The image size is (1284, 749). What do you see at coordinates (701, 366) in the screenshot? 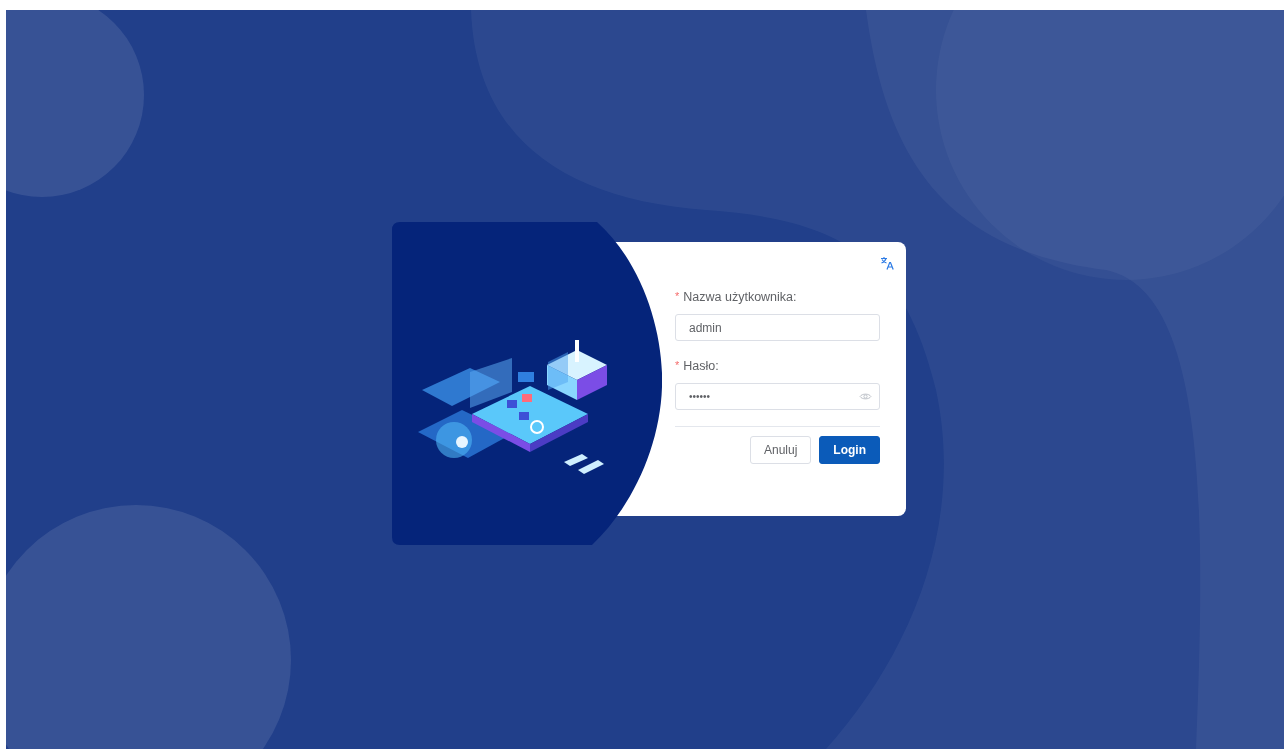
I see `field-label: Hasło:` at bounding box center [701, 366].